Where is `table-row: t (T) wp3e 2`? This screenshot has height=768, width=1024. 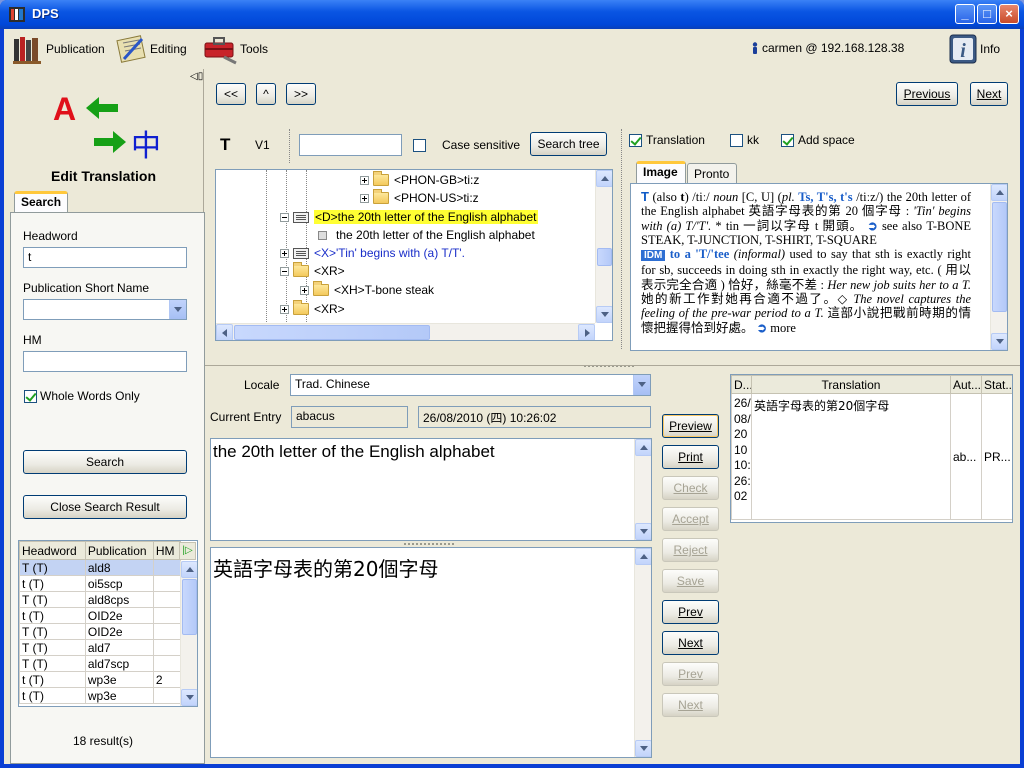 table-row: t (T) wp3e 2 is located at coordinates (100, 679).